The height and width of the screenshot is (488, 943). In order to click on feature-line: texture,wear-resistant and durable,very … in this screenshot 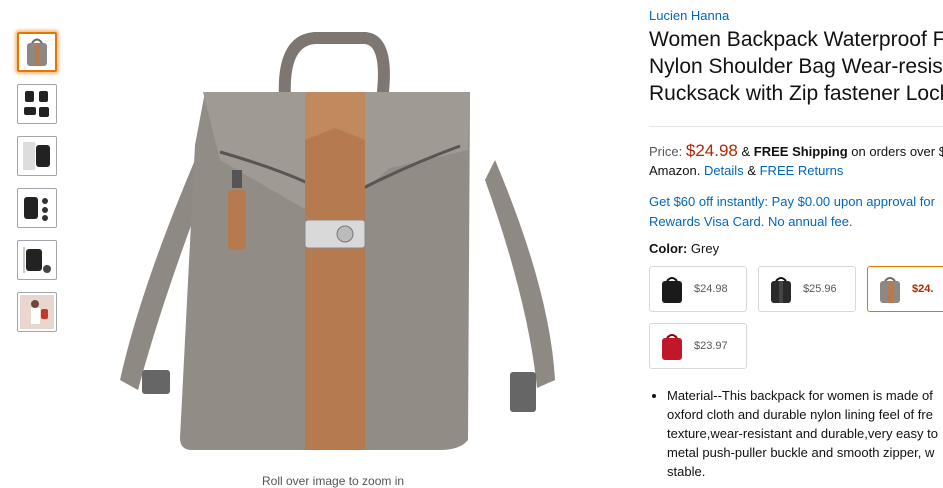, I will do `click(802, 433)`.